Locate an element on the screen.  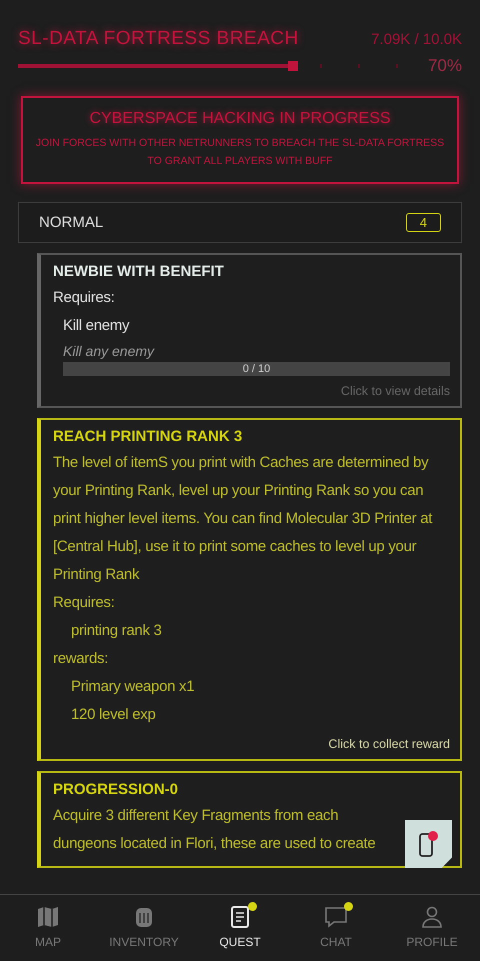
document-icon is located at coordinates (240, 917).